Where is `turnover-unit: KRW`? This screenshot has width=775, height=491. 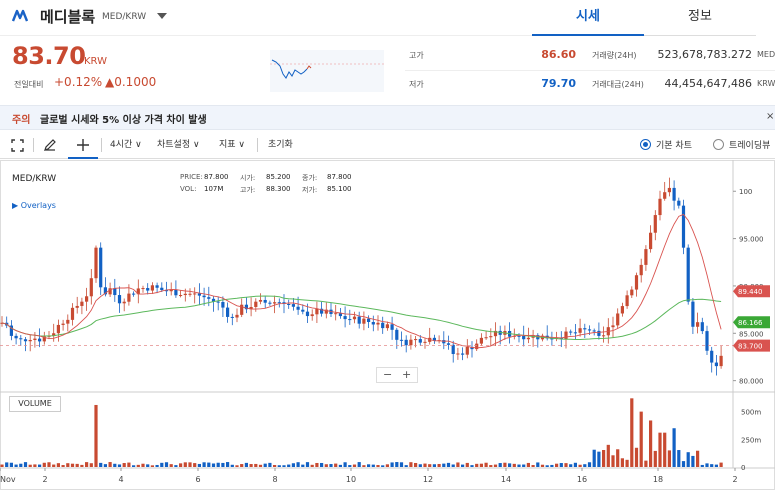
turnover-unit: KRW is located at coordinates (766, 83).